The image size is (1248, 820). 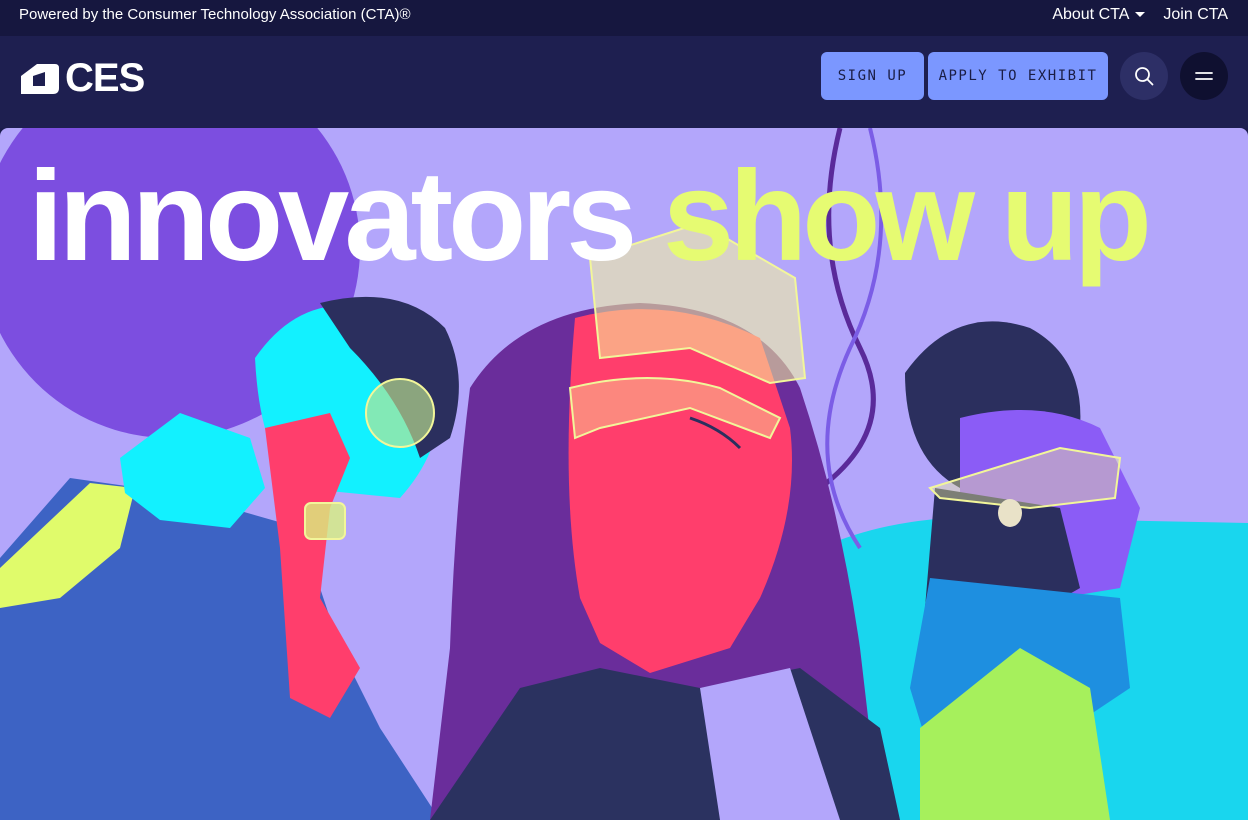 I want to click on search-icon, so click(x=1144, y=76).